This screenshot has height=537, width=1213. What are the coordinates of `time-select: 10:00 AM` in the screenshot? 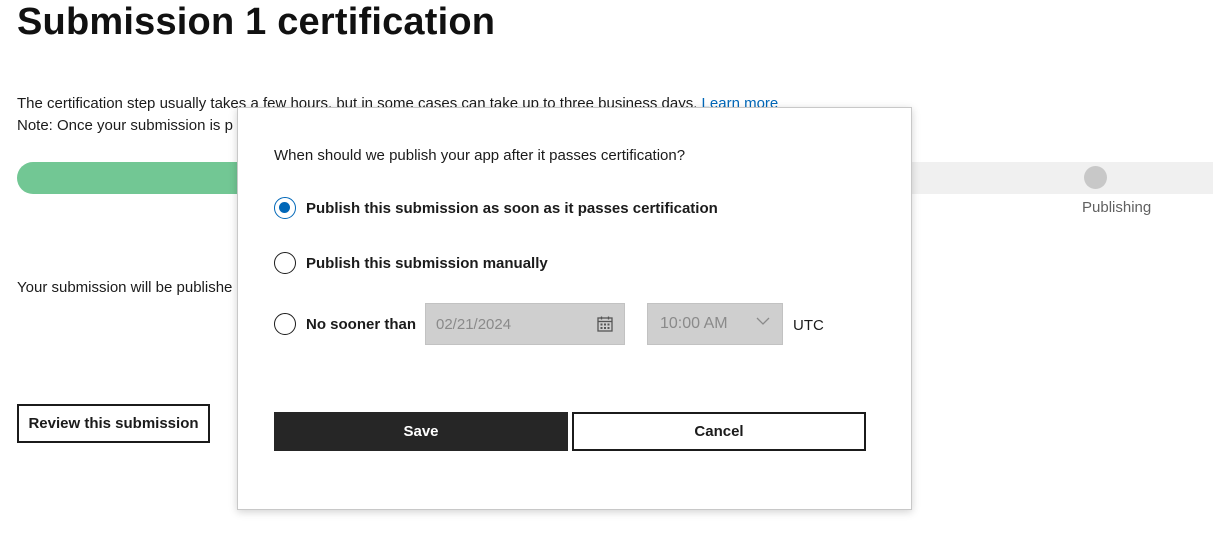 It's located at (715, 324).